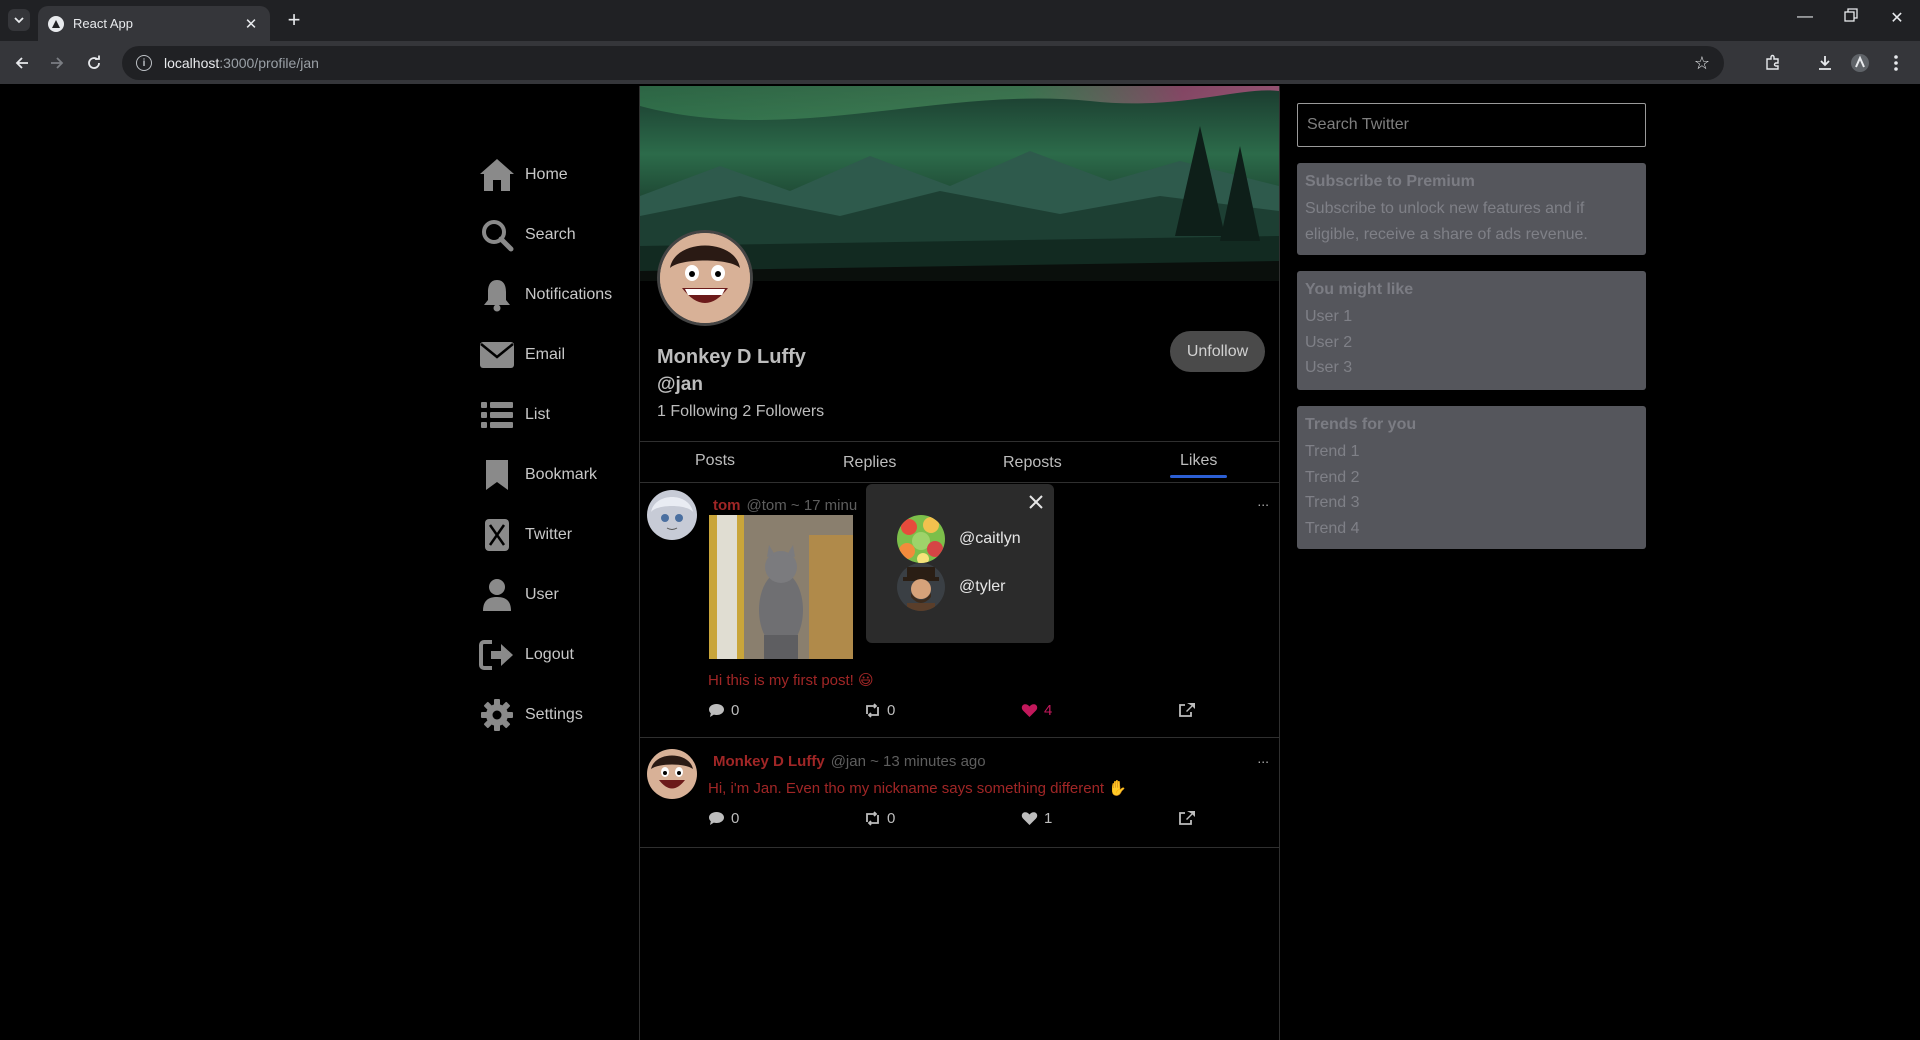 This screenshot has width=1920, height=1040. What do you see at coordinates (1896, 63) in the screenshot?
I see `browser-menu-icon` at bounding box center [1896, 63].